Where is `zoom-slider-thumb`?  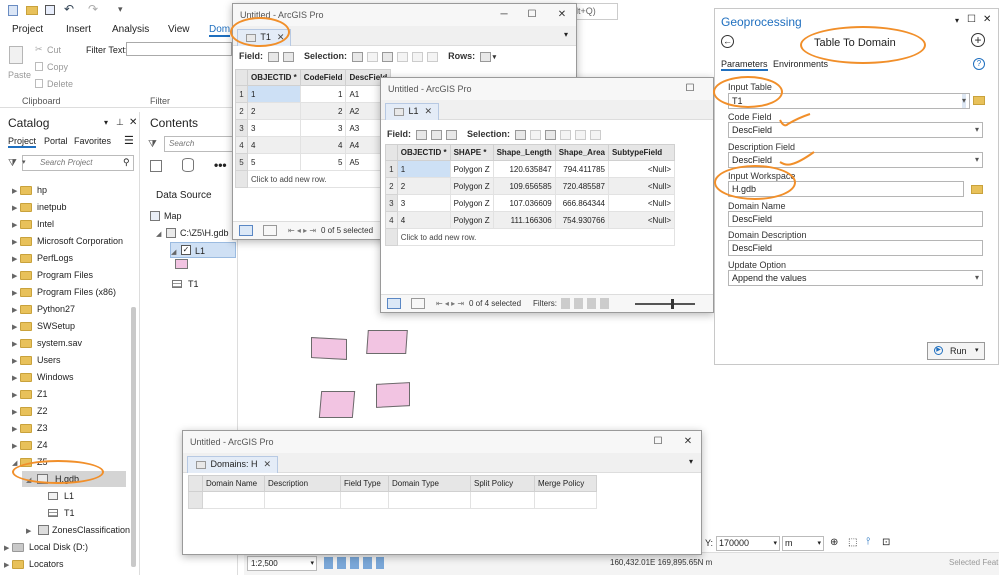 zoom-slider-thumb is located at coordinates (672, 304).